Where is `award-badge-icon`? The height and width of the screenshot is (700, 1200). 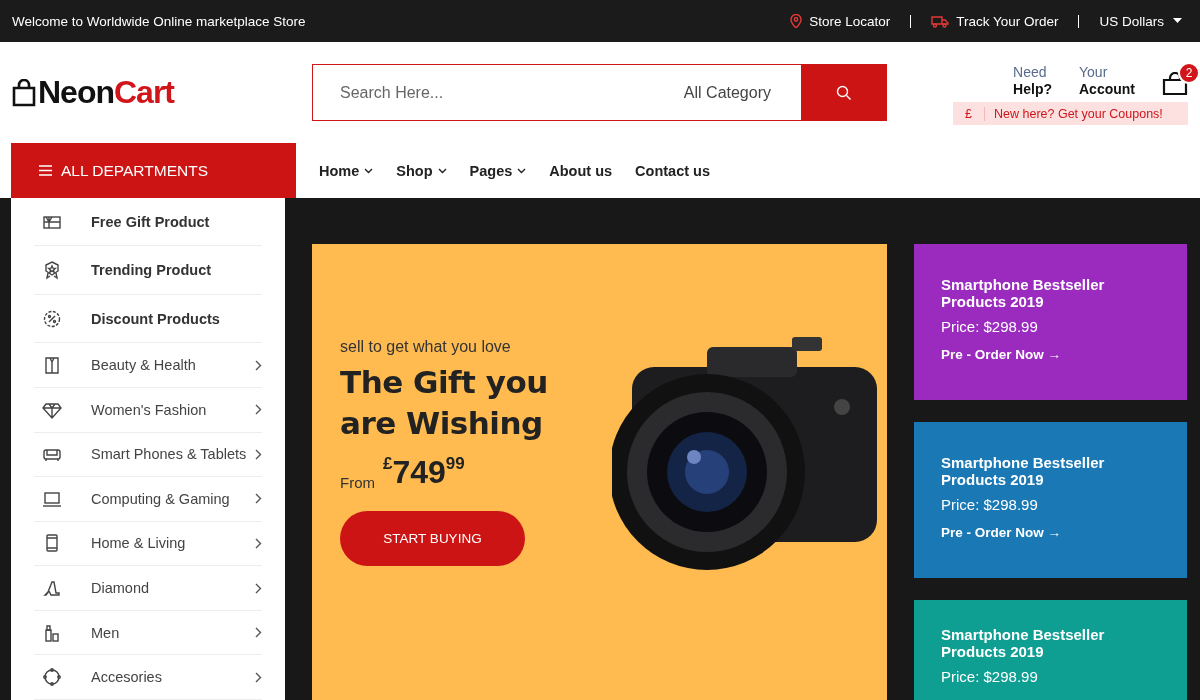 award-badge-icon is located at coordinates (52, 270).